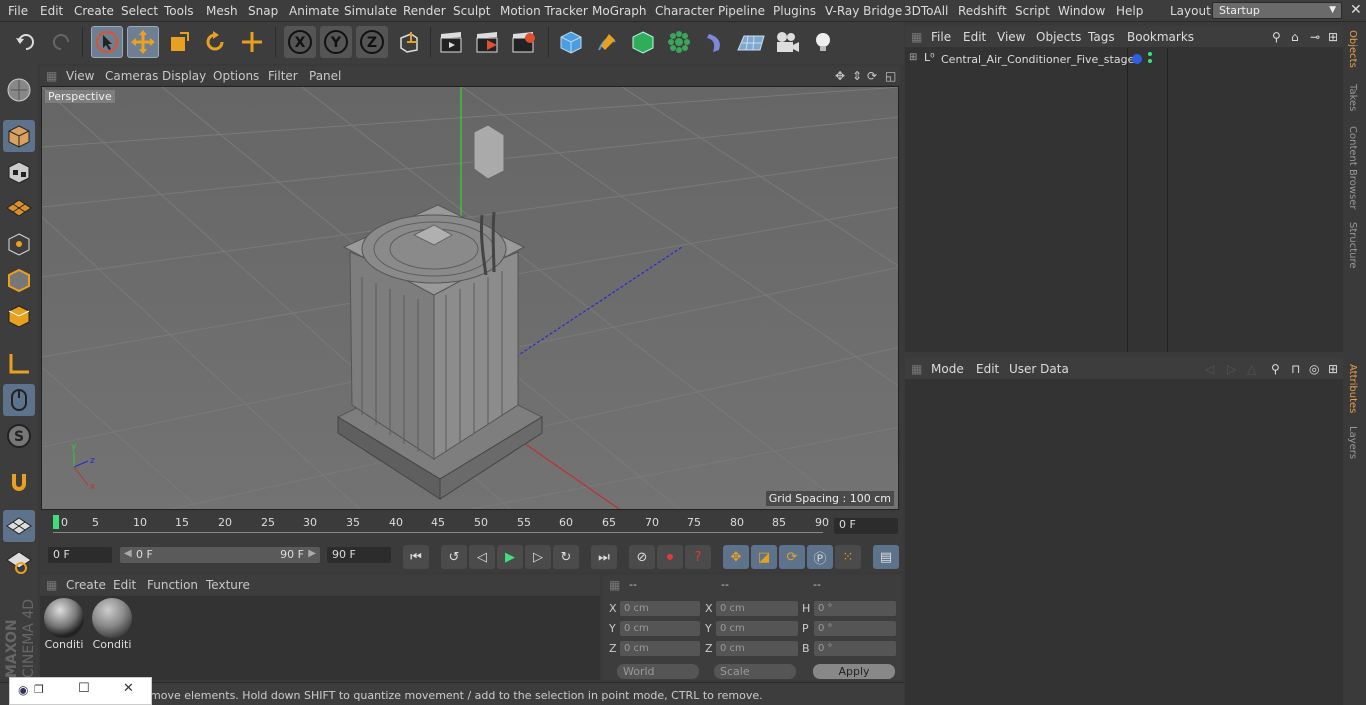 This screenshot has height=705, width=1366. What do you see at coordinates (1137, 59) in the screenshot?
I see `layer-color-dot` at bounding box center [1137, 59].